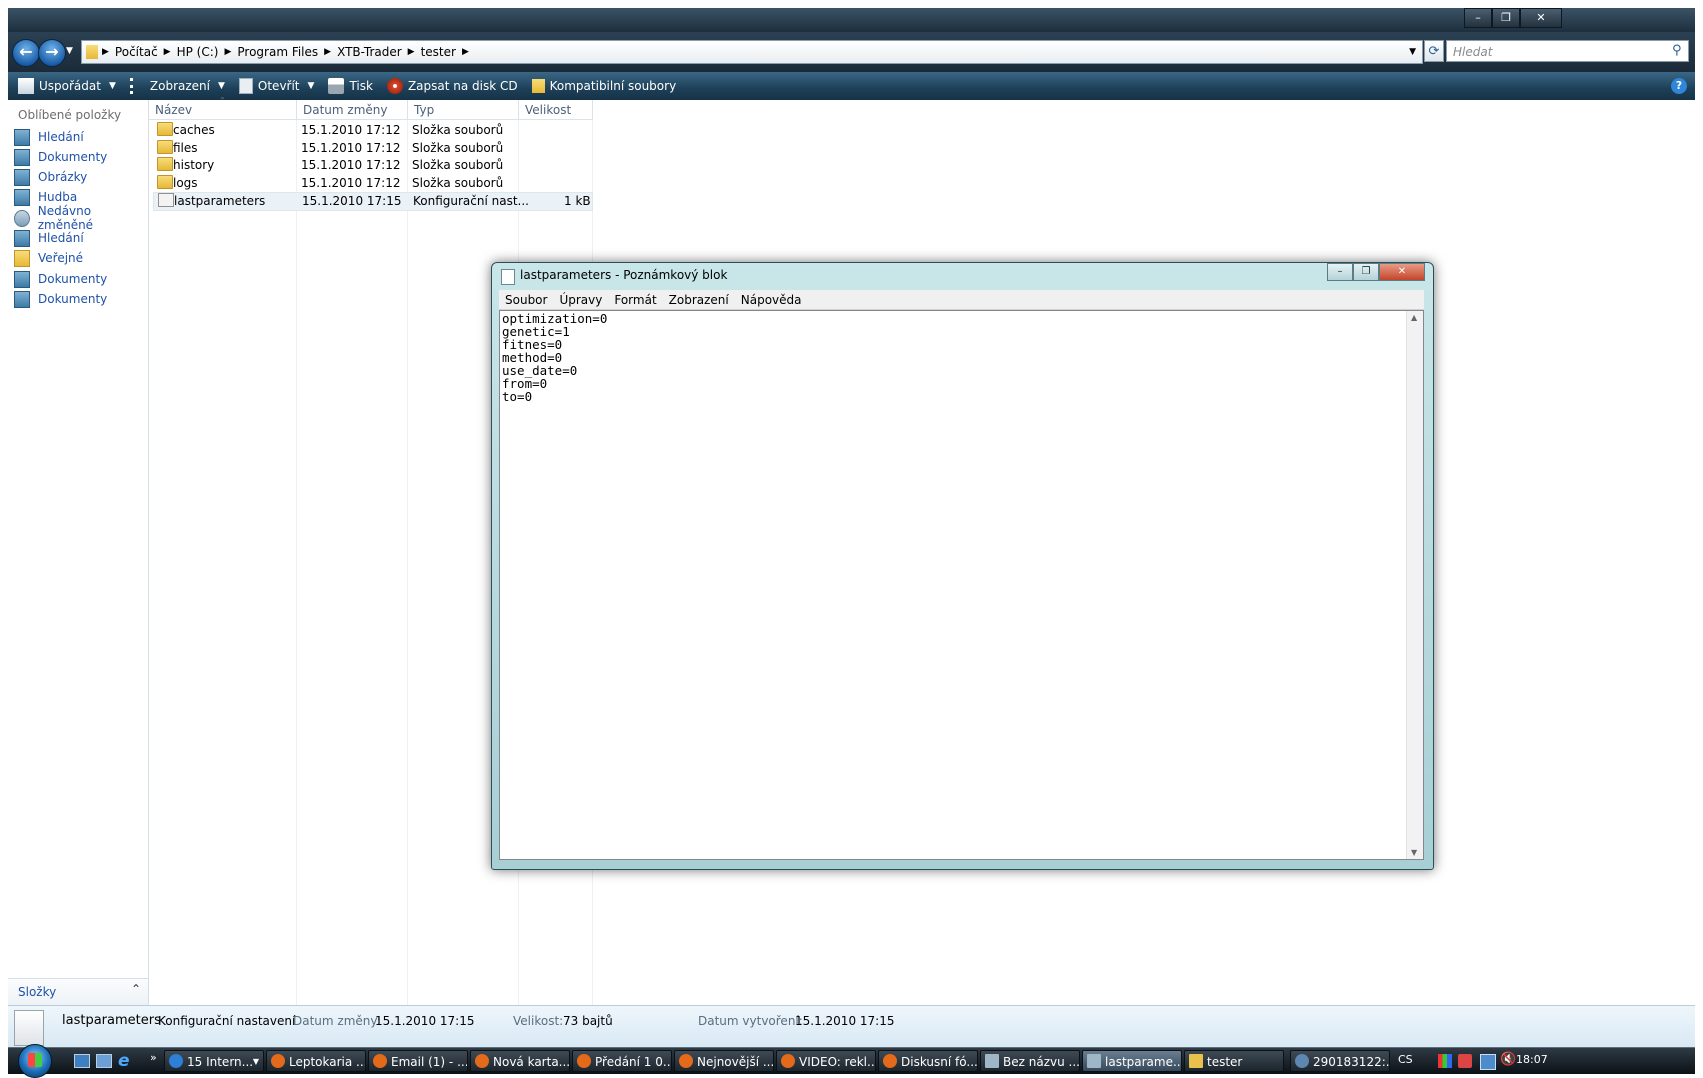 The width and height of the screenshot is (1703, 1078). Describe the element at coordinates (111, 1020) in the screenshot. I see `details-file-name: lastparameters` at that location.